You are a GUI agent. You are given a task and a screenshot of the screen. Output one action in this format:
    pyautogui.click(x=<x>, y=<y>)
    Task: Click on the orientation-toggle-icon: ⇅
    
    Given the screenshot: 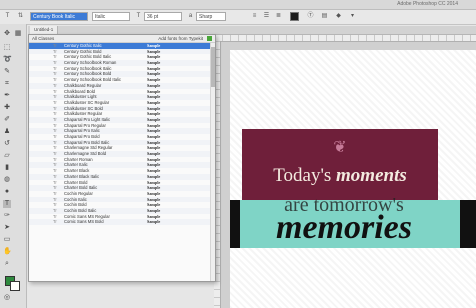 What is the action you would take?
    pyautogui.click(x=20, y=16)
    